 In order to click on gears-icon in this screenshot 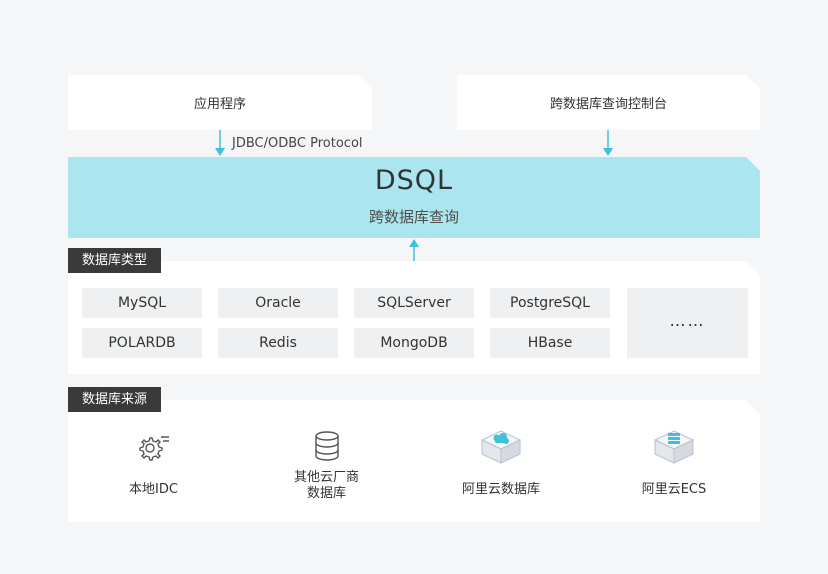, I will do `click(154, 447)`.